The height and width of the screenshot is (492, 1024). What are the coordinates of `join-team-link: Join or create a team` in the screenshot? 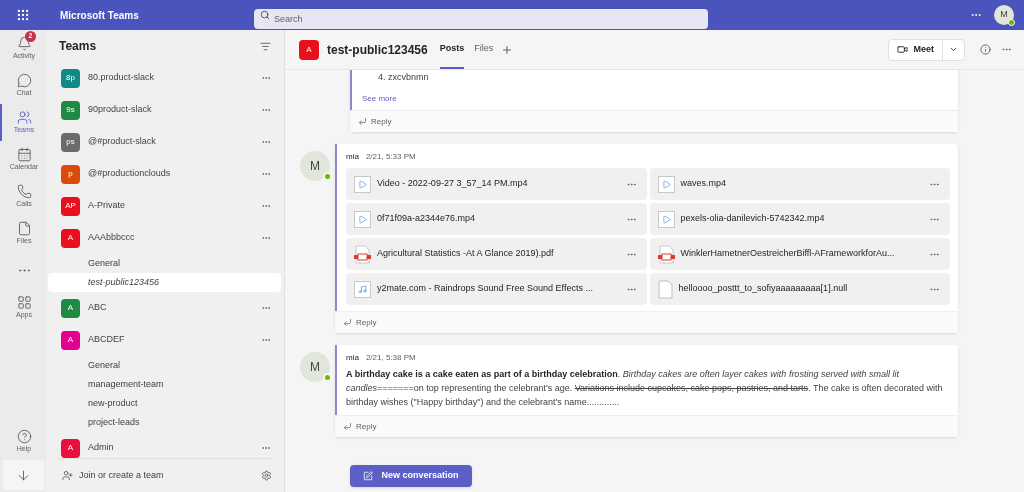 It's located at (167, 475).